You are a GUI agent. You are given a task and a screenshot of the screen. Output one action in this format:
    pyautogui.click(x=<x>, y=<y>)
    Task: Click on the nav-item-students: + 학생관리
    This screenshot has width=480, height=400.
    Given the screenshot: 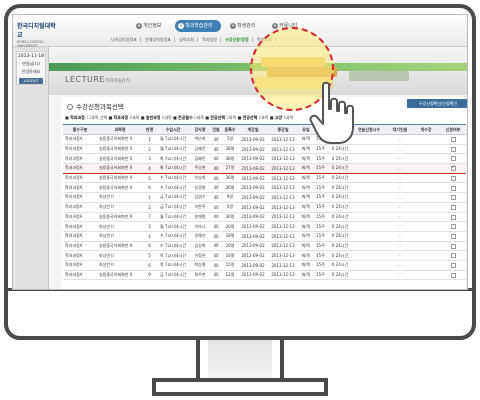 What is the action you would take?
    pyautogui.click(x=245, y=26)
    